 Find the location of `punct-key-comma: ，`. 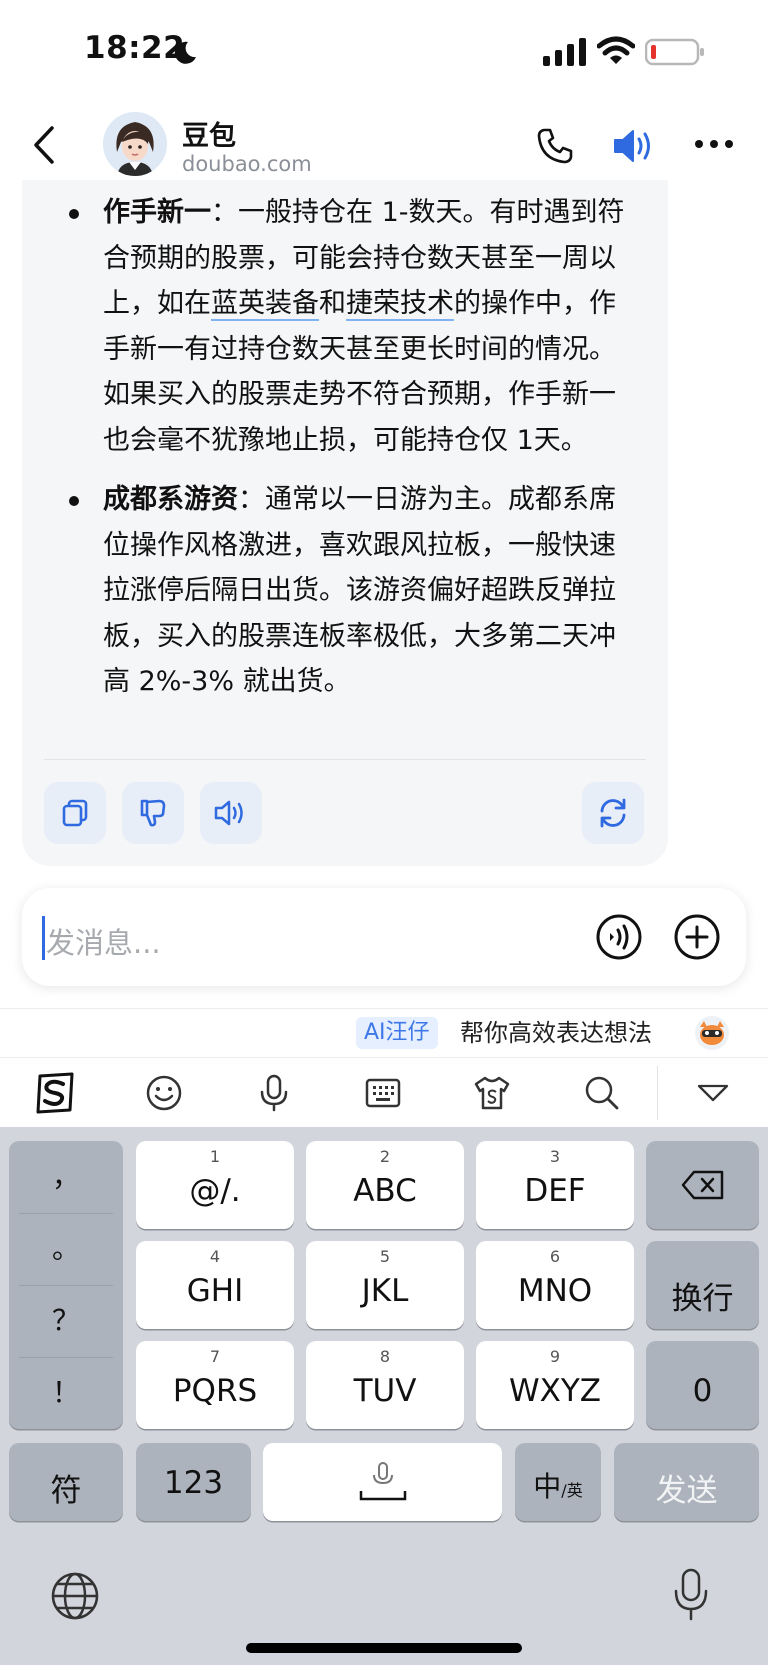

punct-key-comma: ， is located at coordinates (66, 1177).